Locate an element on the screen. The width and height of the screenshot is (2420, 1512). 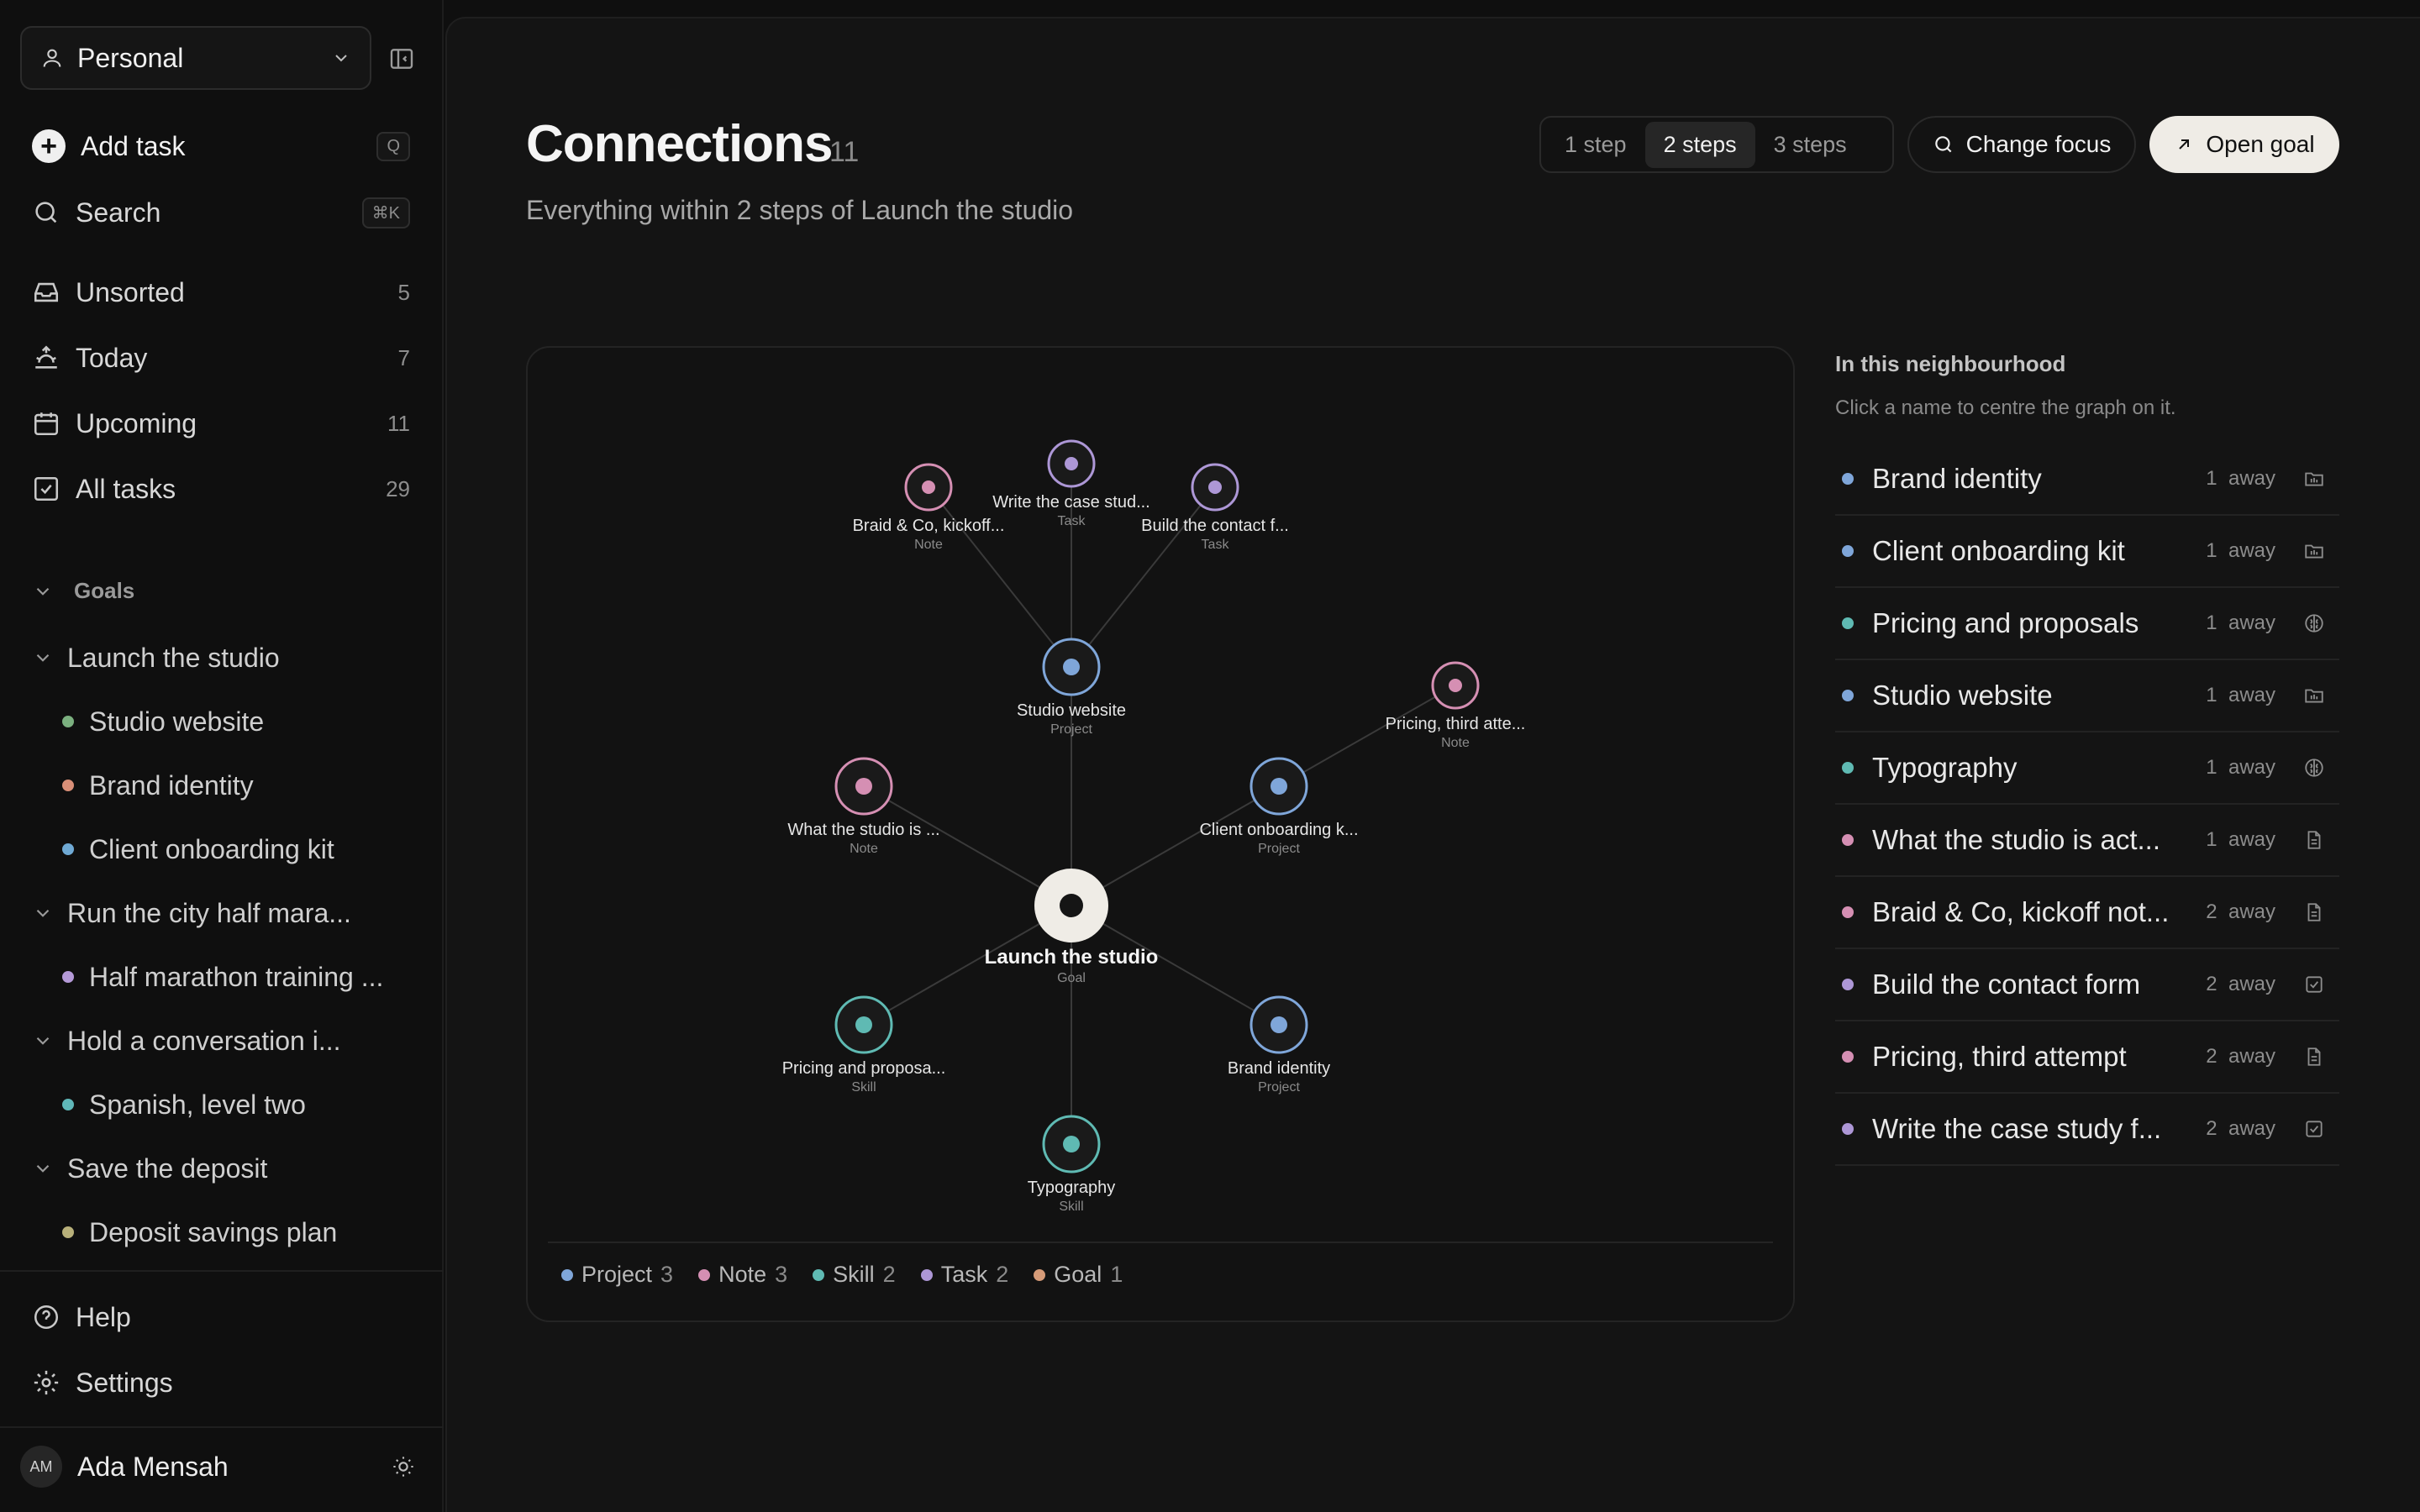
search-shortcut: ⌘K is located at coordinates (385, 212).